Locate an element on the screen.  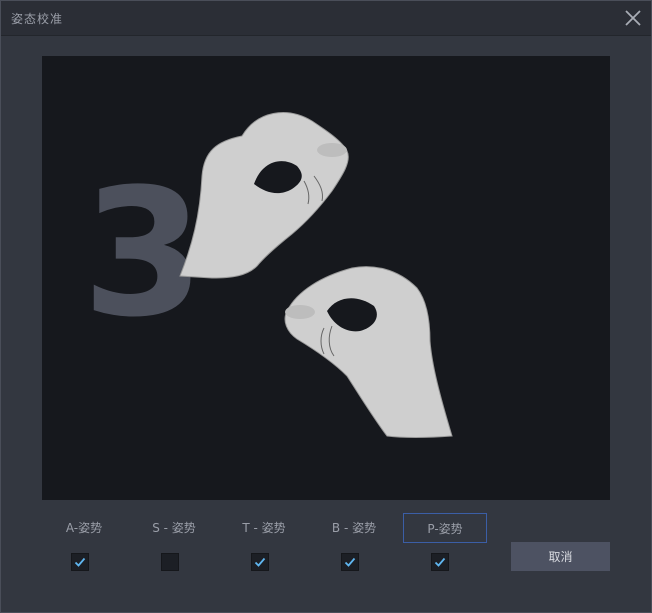
pose-a-label-box: A-姿势 is located at coordinates (84, 528).